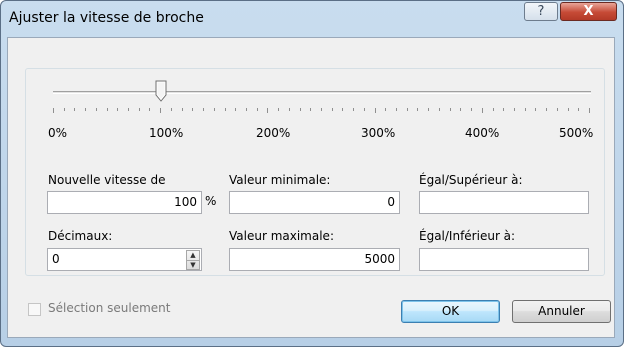 The width and height of the screenshot is (626, 351). Describe the element at coordinates (314, 259) in the screenshot. I see `max-value-field: 5000` at that location.